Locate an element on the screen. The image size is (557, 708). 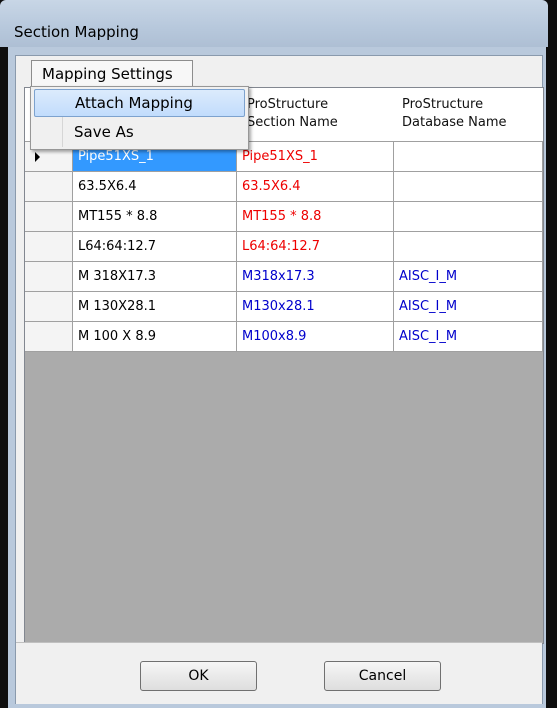
table-row: M 130X28.1 M130x28.1 AISC_I_M is located at coordinates (284, 307).